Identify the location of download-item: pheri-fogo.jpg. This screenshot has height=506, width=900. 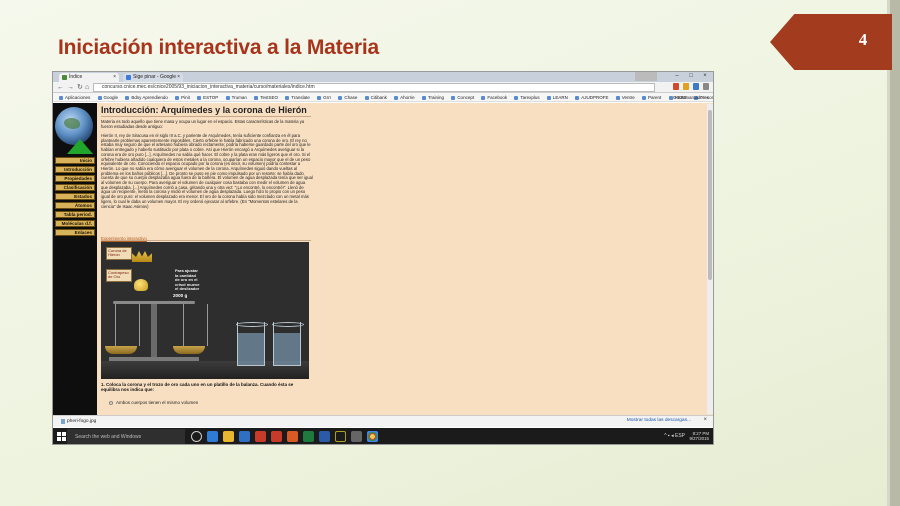
(119, 421).